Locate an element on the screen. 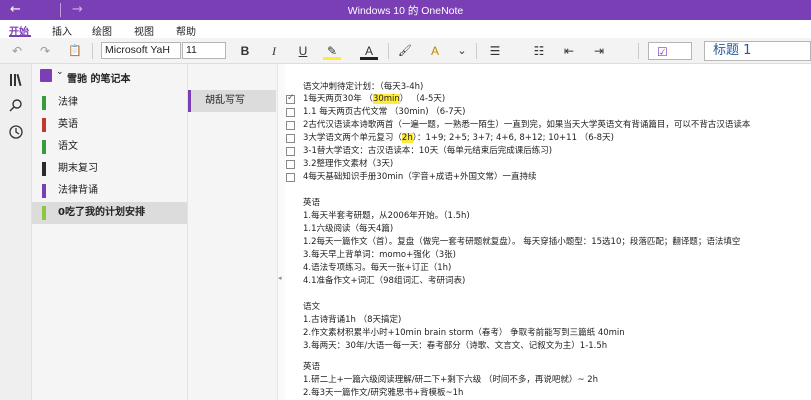 The image size is (811, 400). collapse-handle-icon: ◂ is located at coordinates (280, 278).